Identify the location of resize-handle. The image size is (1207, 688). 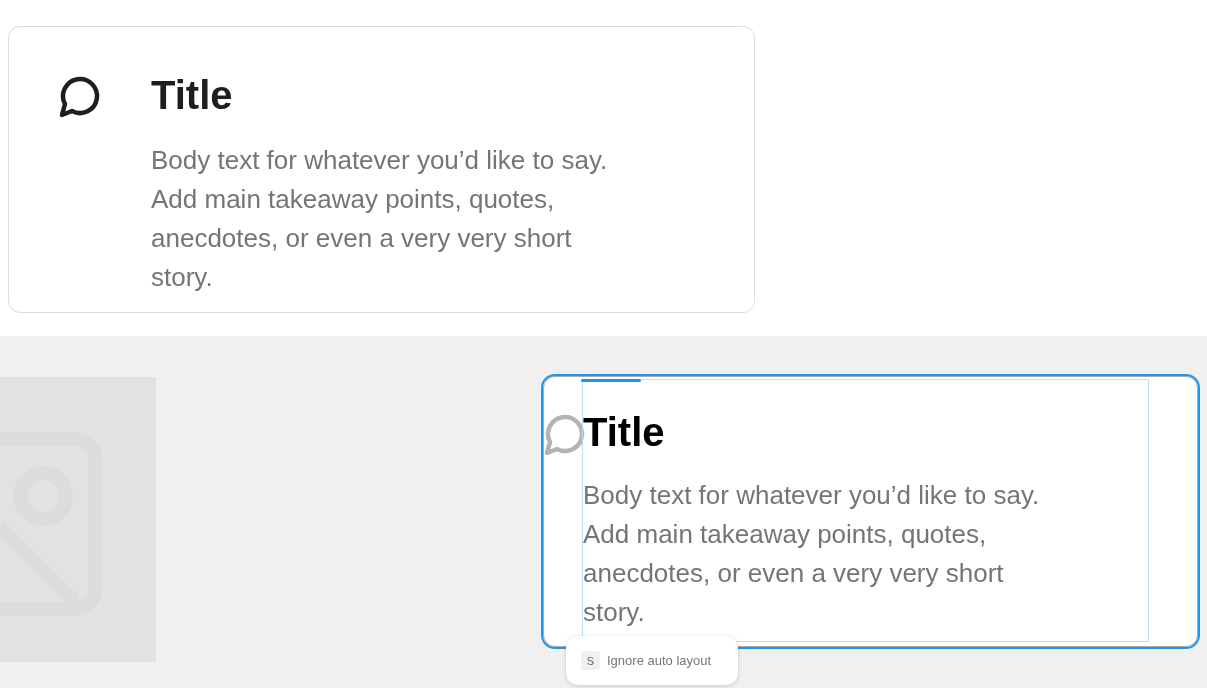
(611, 380).